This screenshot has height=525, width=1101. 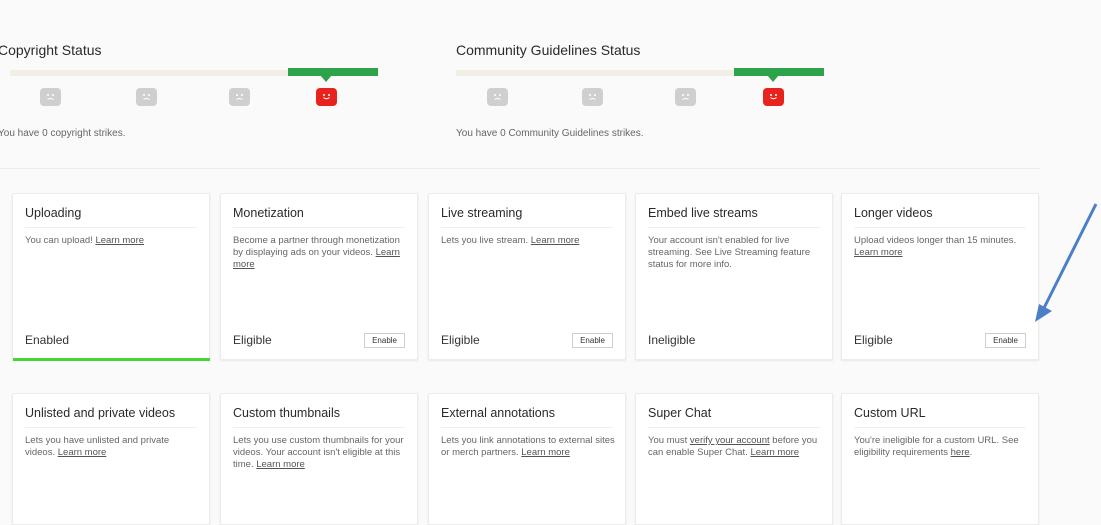 What do you see at coordinates (47, 340) in the screenshot?
I see `card-status: Enabled` at bounding box center [47, 340].